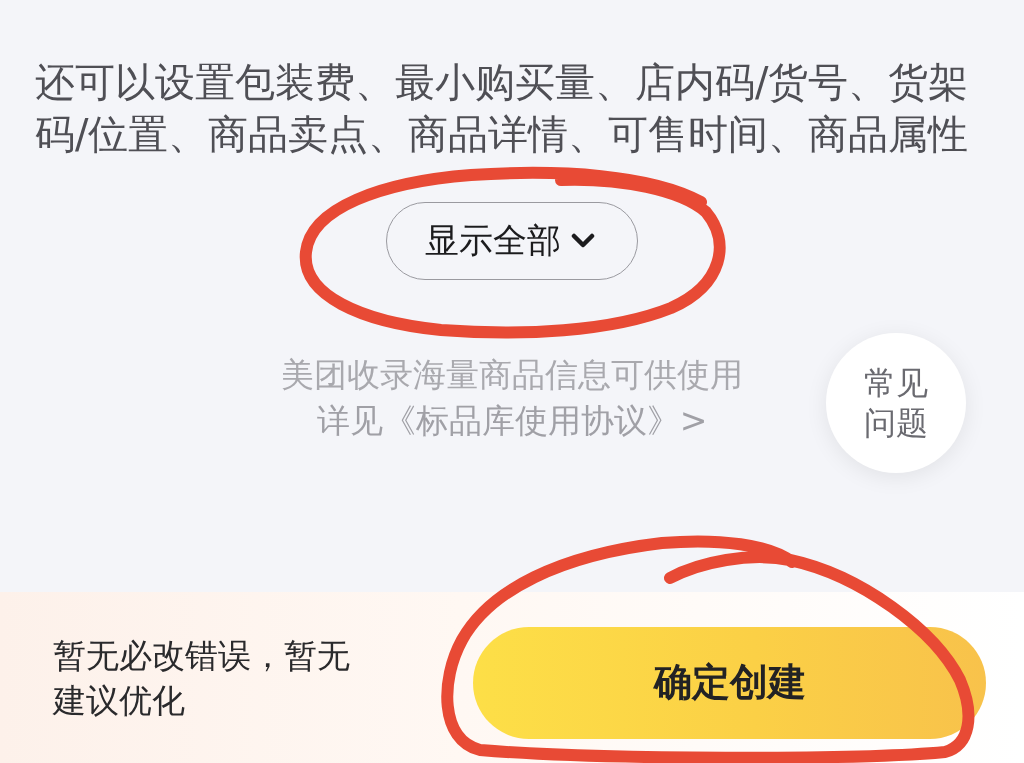 This screenshot has width=1024, height=763. Describe the element at coordinates (202, 678) in the screenshot. I see `status-text: 暂无必改错误，暂无建议优化` at that location.